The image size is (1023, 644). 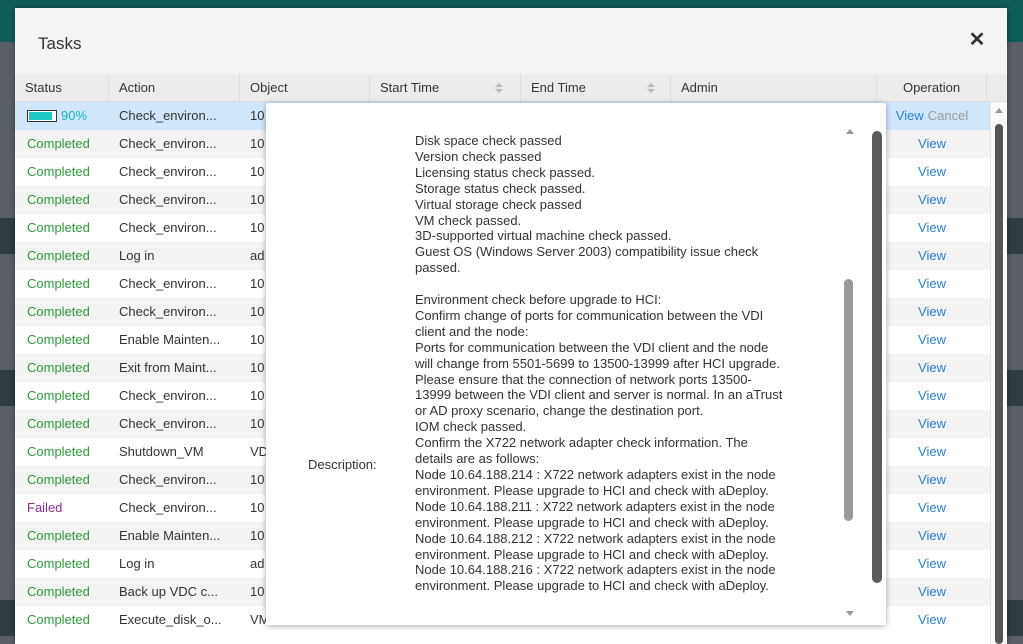 What do you see at coordinates (45, 507) in the screenshot?
I see `status-text: Failed` at bounding box center [45, 507].